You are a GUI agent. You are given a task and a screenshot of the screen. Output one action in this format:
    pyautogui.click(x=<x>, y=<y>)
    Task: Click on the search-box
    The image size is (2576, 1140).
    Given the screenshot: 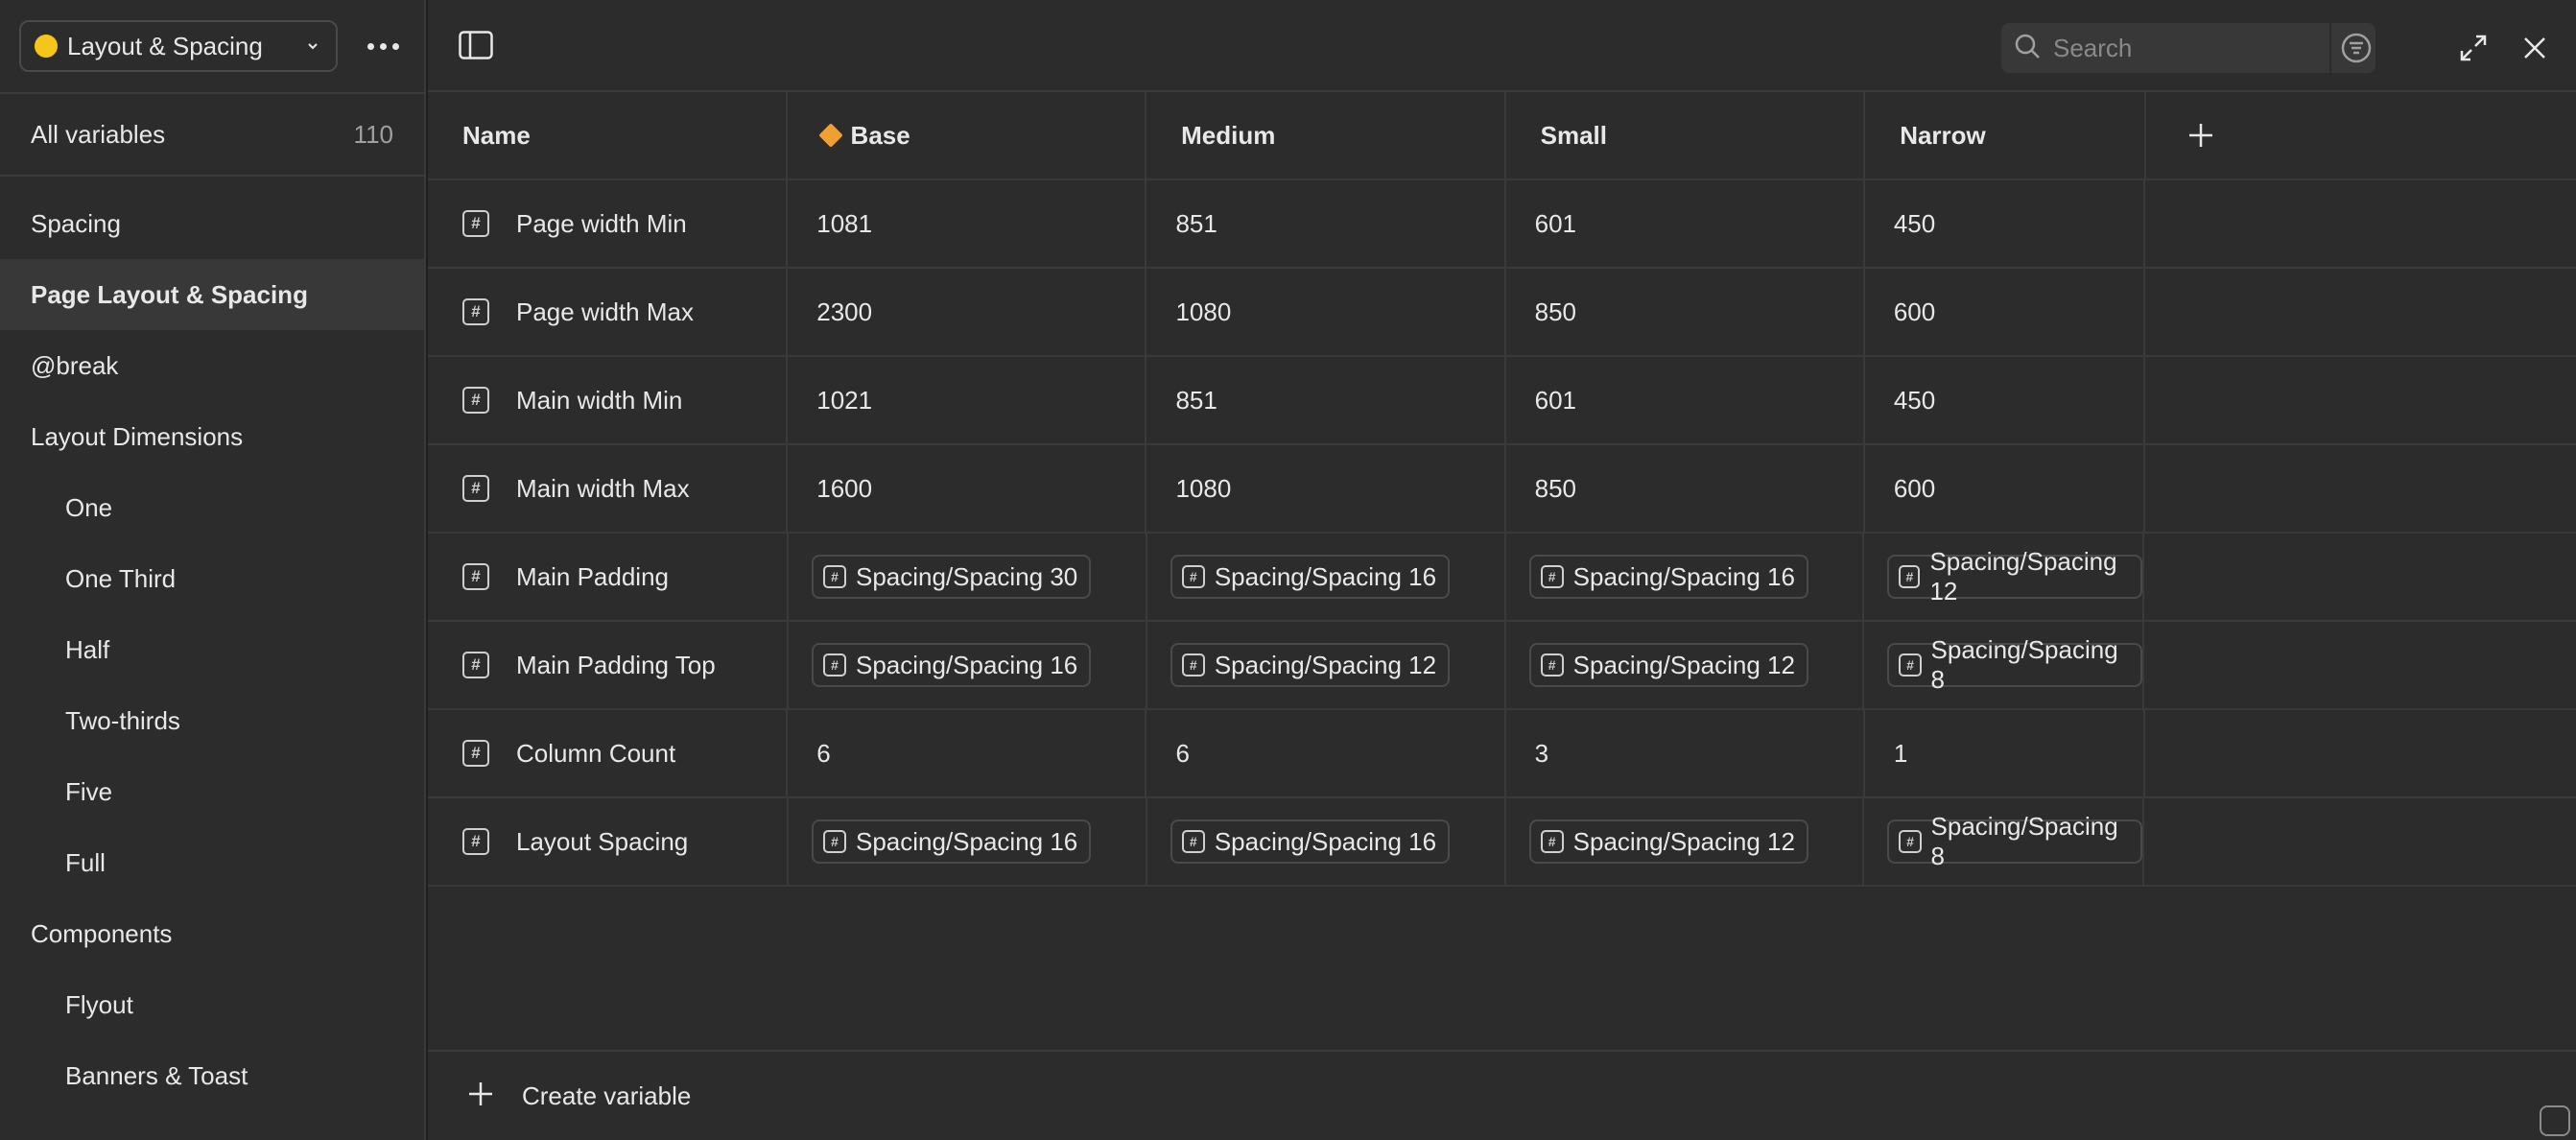 What is the action you would take?
    pyautogui.click(x=2188, y=48)
    